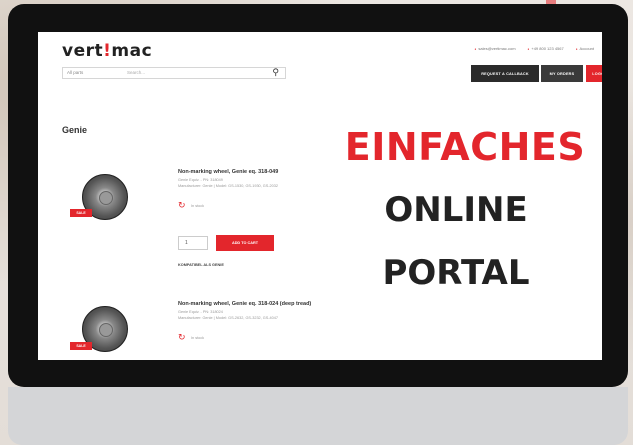 This screenshot has height=445, width=633. Describe the element at coordinates (228, 172) in the screenshot. I see `product-title: Non-marking wheel, Genie eq. 318-049` at that location.